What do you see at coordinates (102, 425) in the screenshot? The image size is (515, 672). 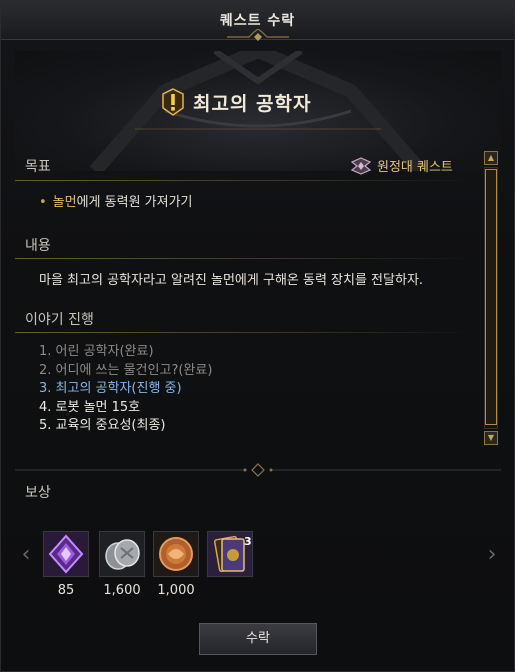 I see `story-step: 5. 교육의 중요성(최종)` at bounding box center [102, 425].